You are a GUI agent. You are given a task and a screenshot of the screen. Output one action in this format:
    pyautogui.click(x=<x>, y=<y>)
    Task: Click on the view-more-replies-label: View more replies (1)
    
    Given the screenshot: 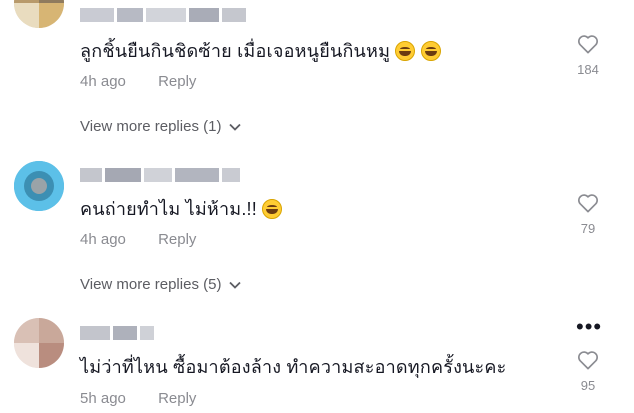 What is the action you would take?
    pyautogui.click(x=151, y=126)
    